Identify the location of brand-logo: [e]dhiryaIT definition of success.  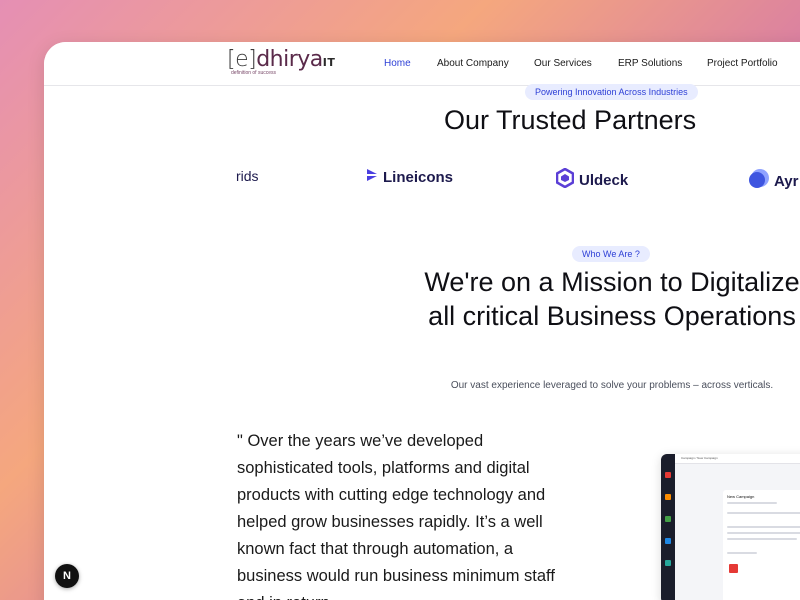
(281, 63).